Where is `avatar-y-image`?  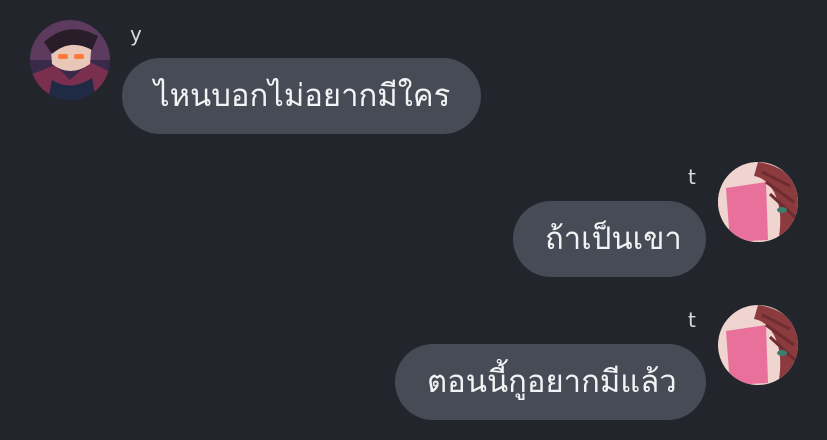
avatar-y-image is located at coordinates (70, 60).